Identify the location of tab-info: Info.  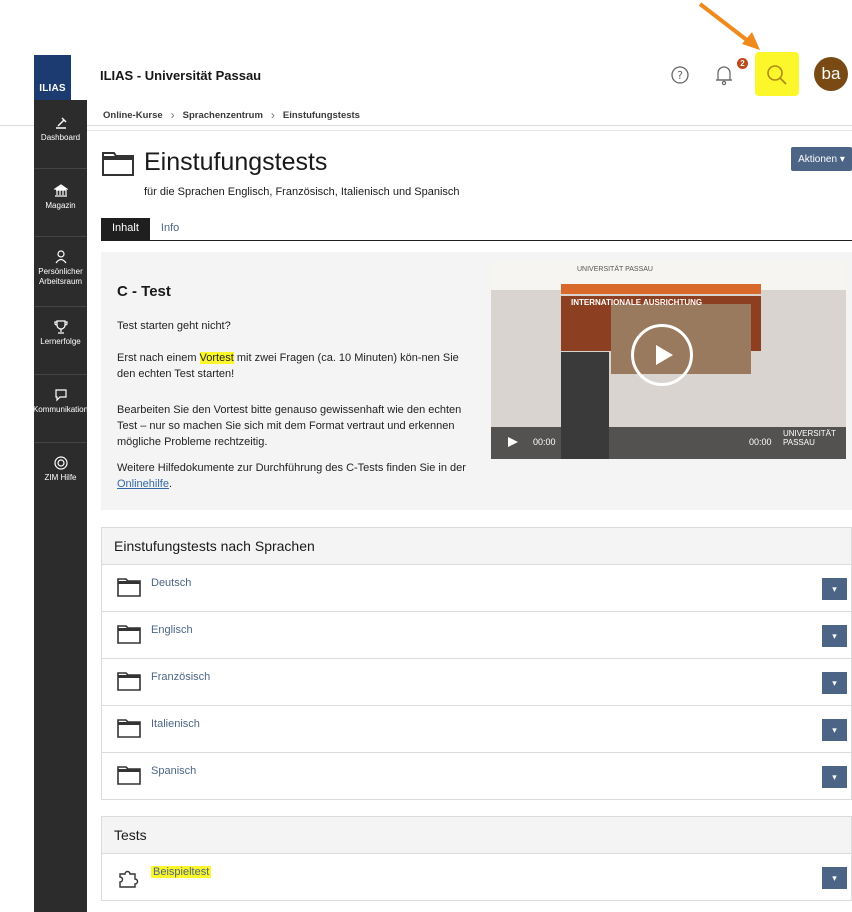
(170, 229).